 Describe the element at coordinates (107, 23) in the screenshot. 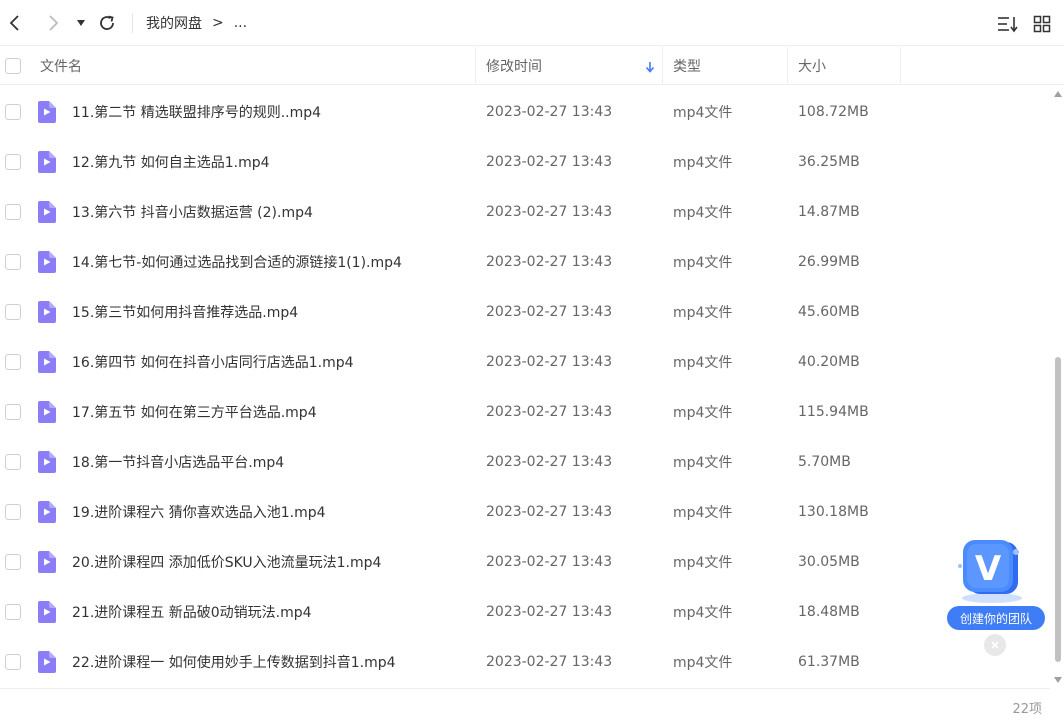

I see `refresh-button` at that location.